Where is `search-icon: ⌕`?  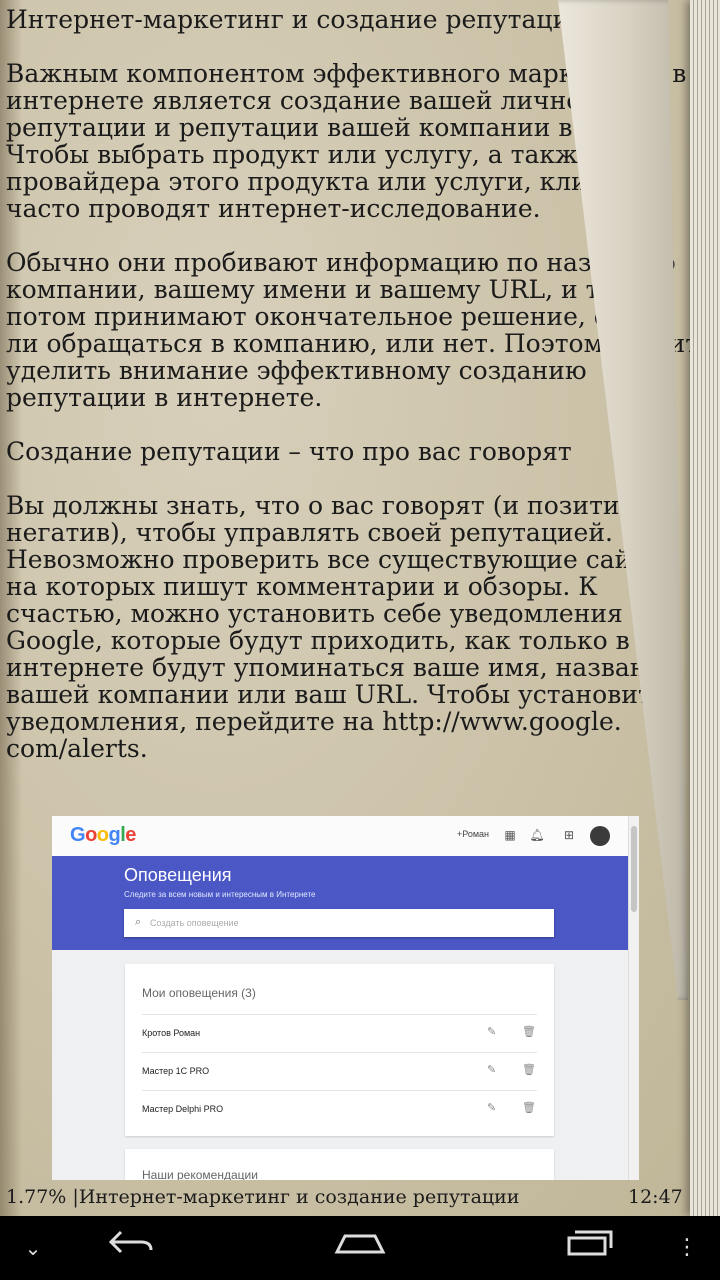
search-icon: ⌕ is located at coordinates (138, 922).